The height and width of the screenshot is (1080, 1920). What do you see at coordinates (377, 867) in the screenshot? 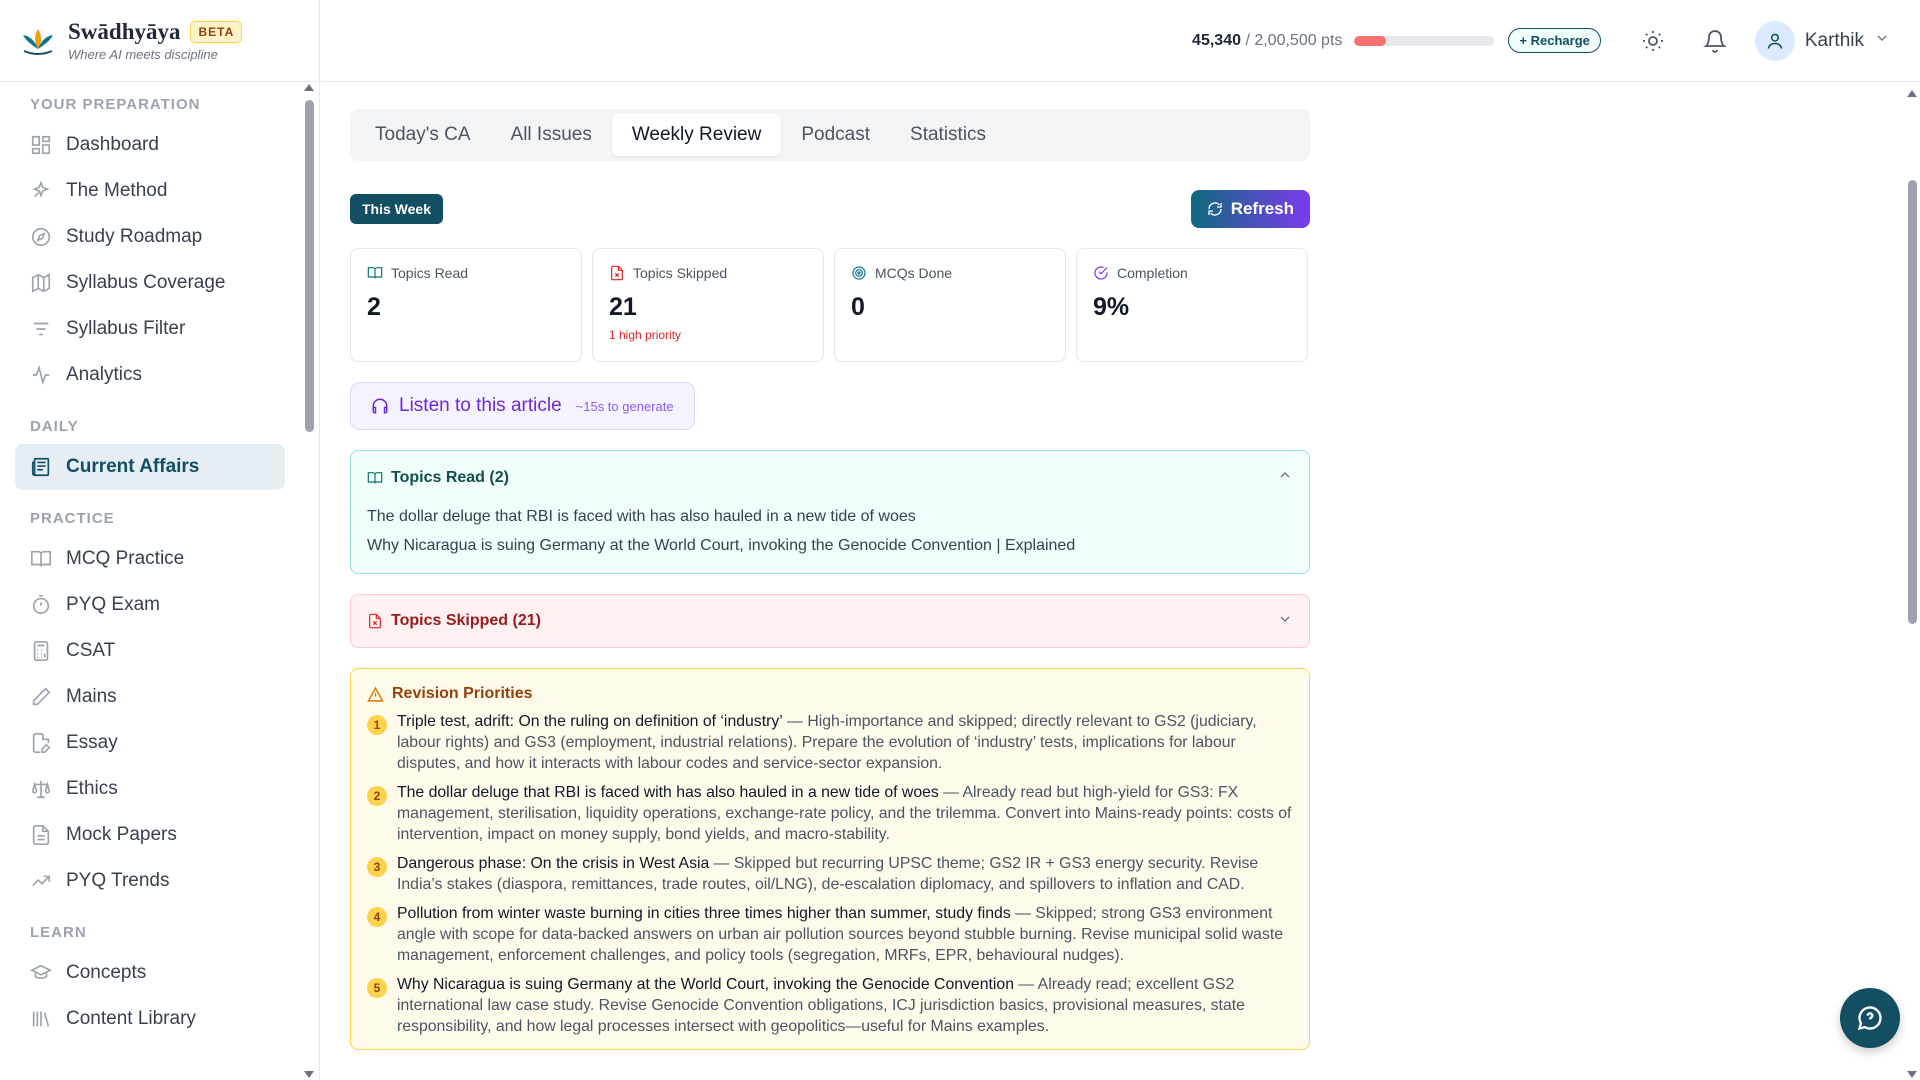
I see `priority-number: 3` at bounding box center [377, 867].